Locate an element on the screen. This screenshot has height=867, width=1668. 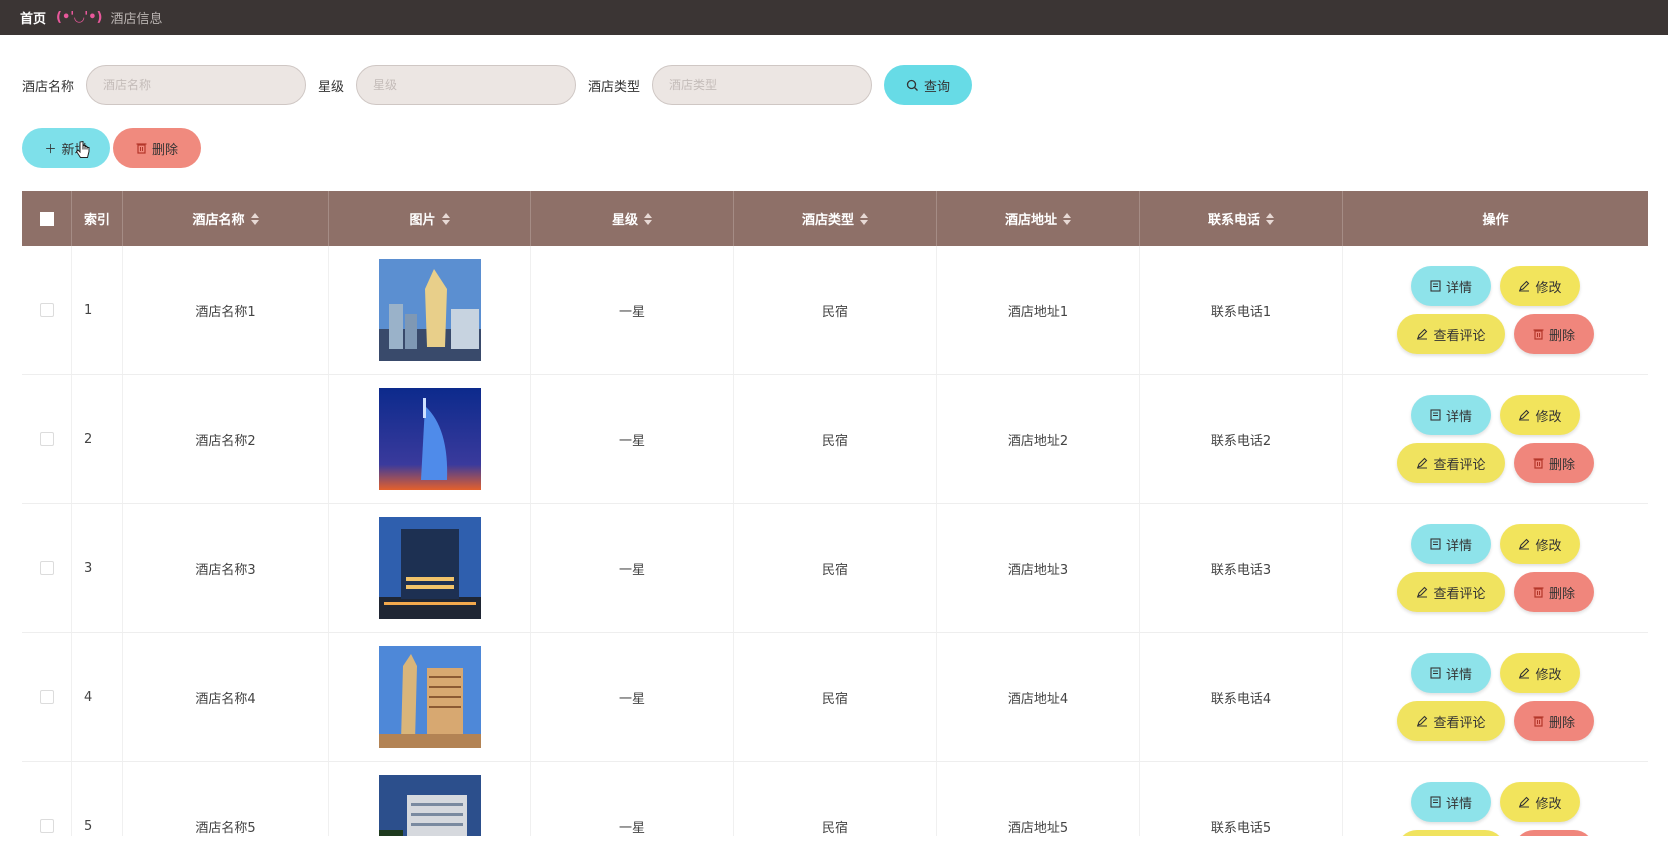
breadcrumb-current: 酒店信息 is located at coordinates (136, 19).